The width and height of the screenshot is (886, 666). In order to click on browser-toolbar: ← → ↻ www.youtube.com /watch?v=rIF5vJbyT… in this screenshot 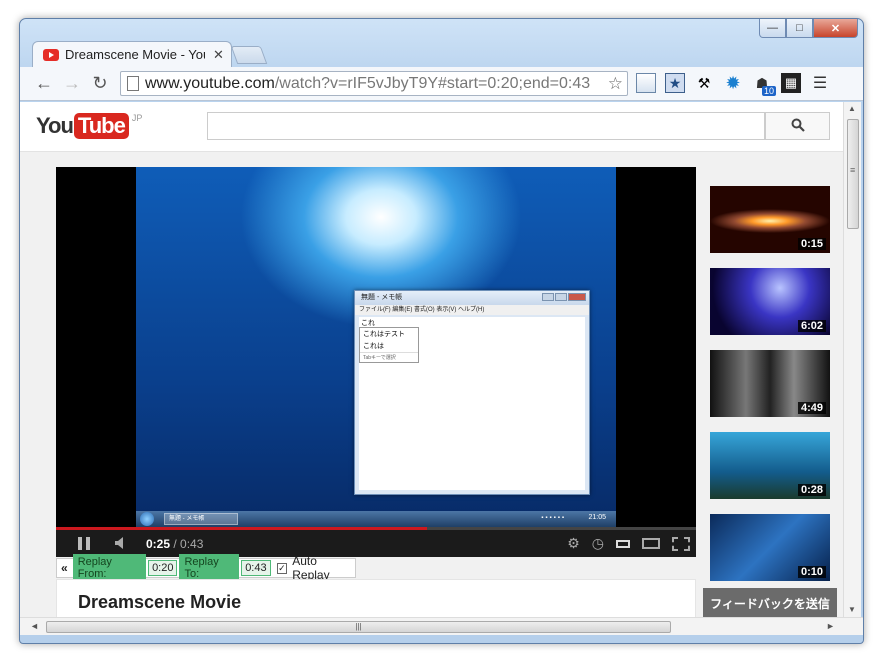, I will do `click(441, 84)`.